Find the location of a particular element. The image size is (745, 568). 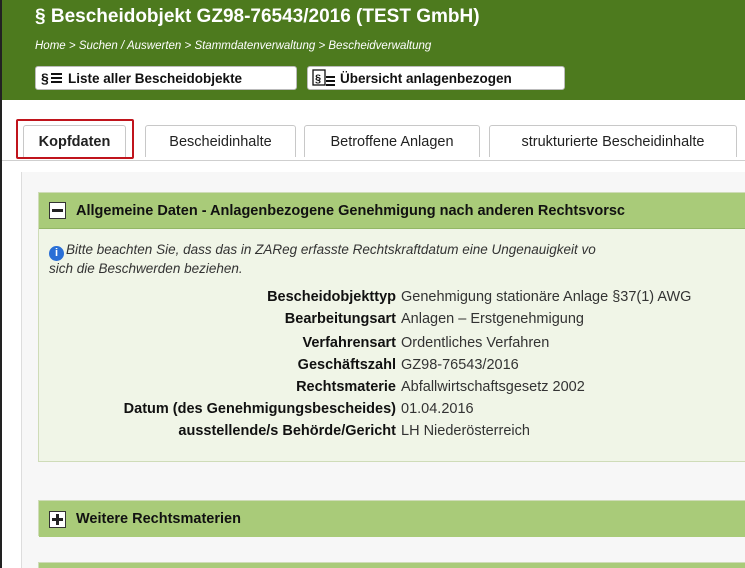

list-all-objects-button: § Liste aller Bescheidobjekte is located at coordinates (166, 78).